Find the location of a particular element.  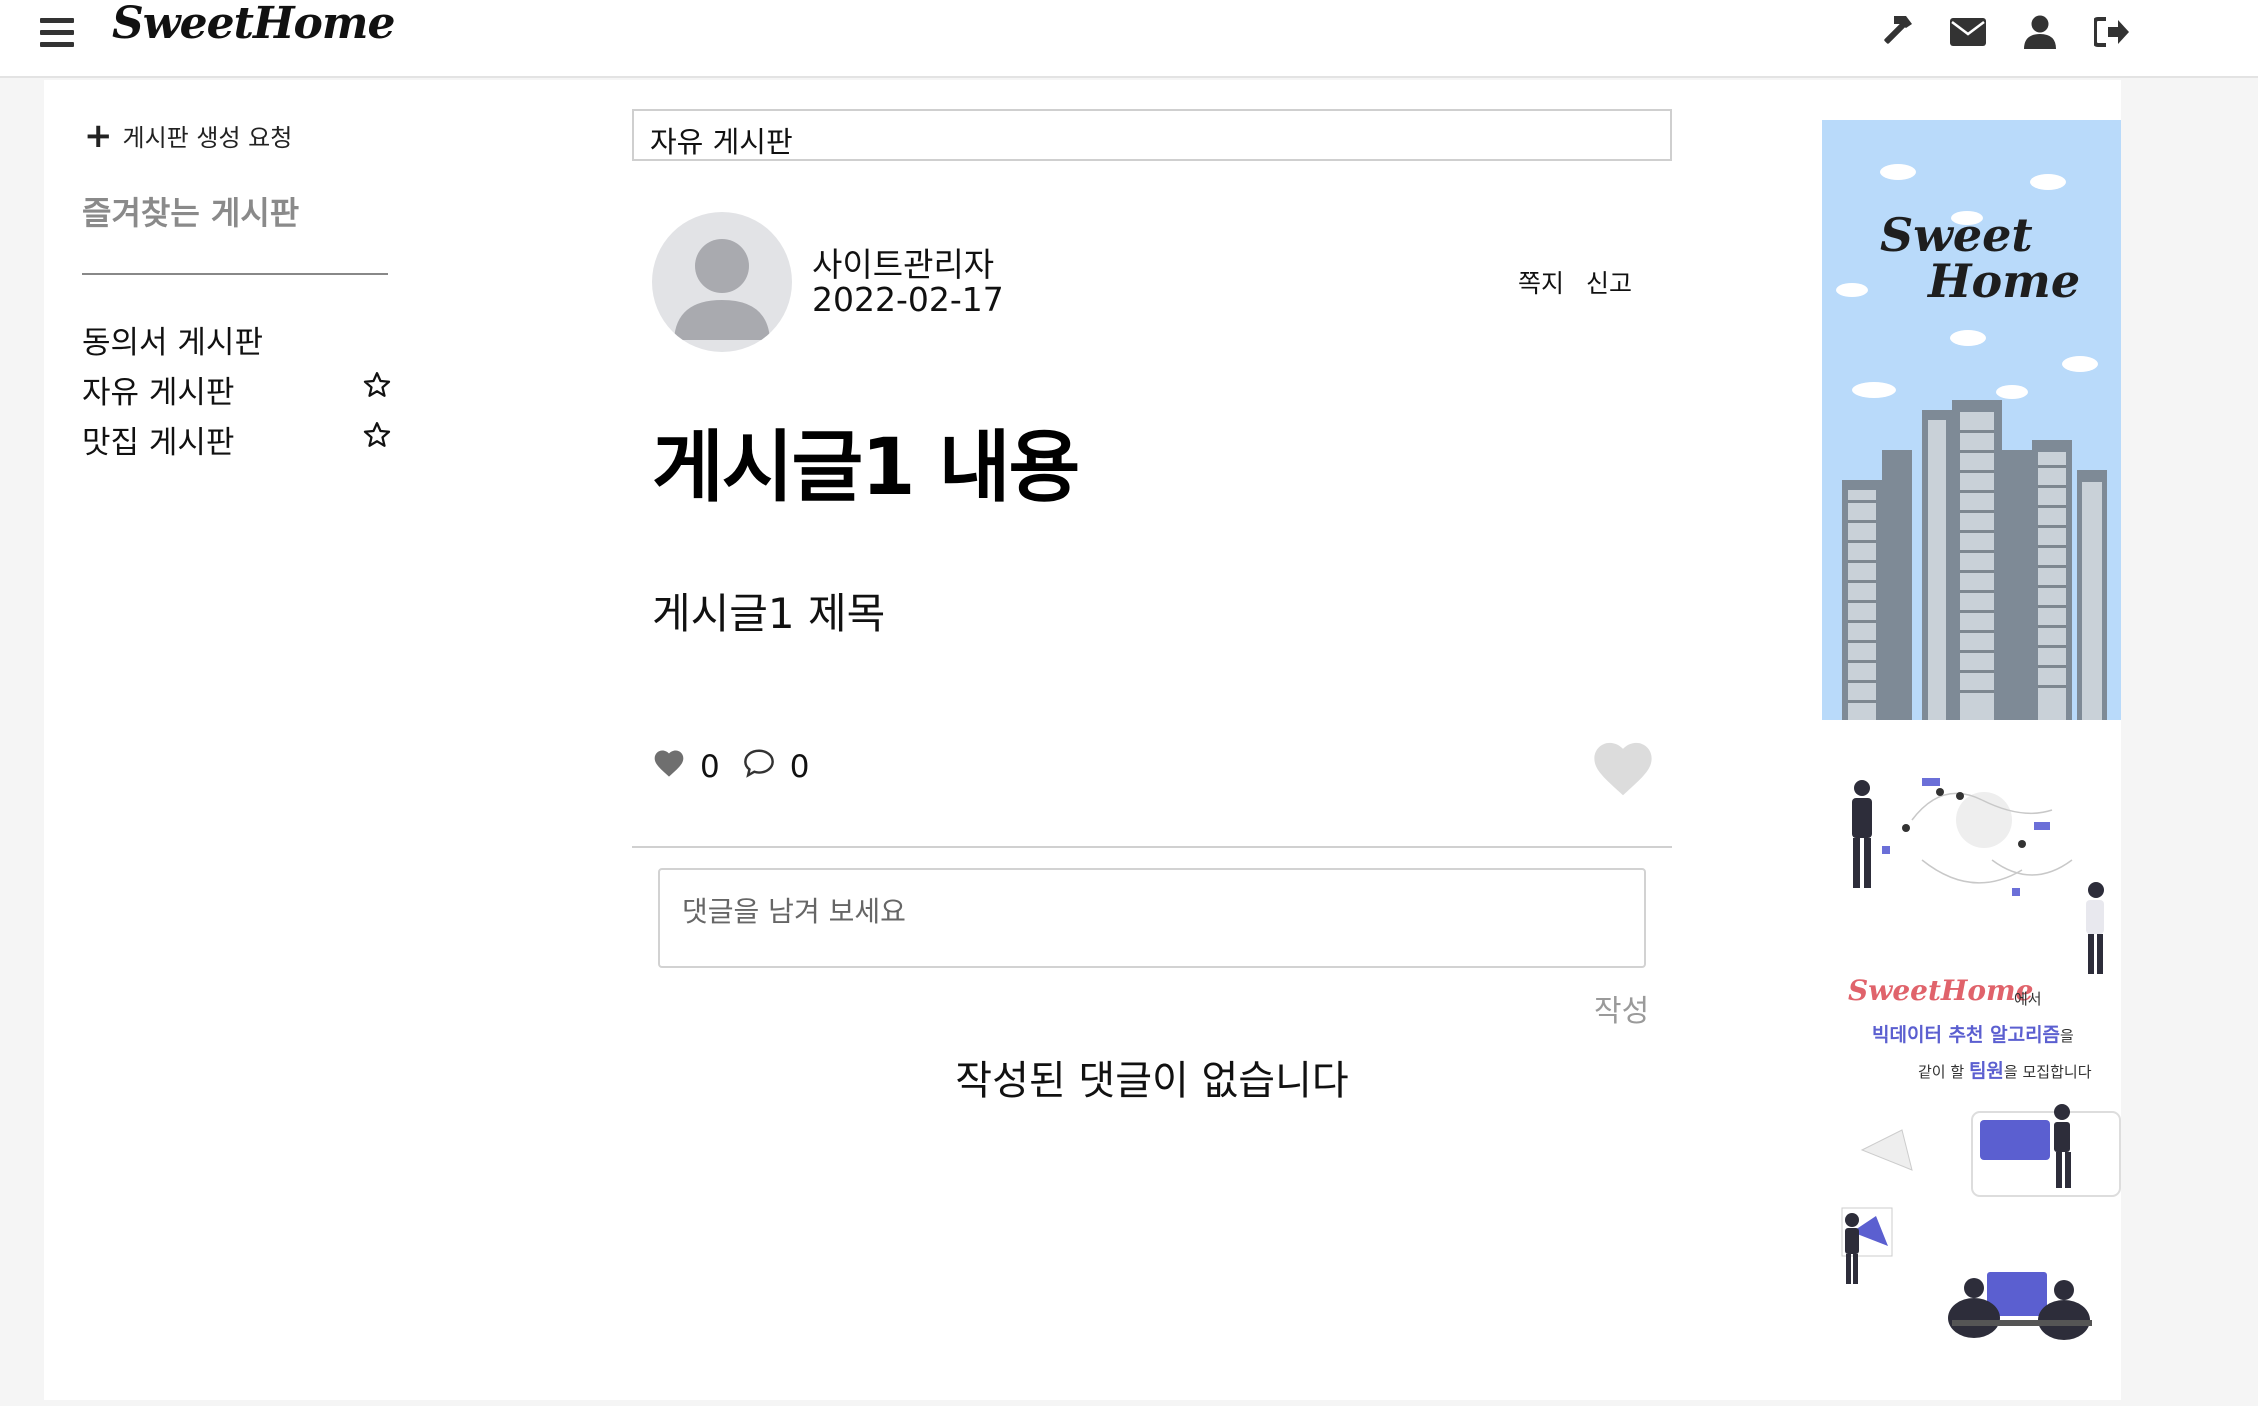

post-heading: 게시글1 내용 is located at coordinates (866, 468).